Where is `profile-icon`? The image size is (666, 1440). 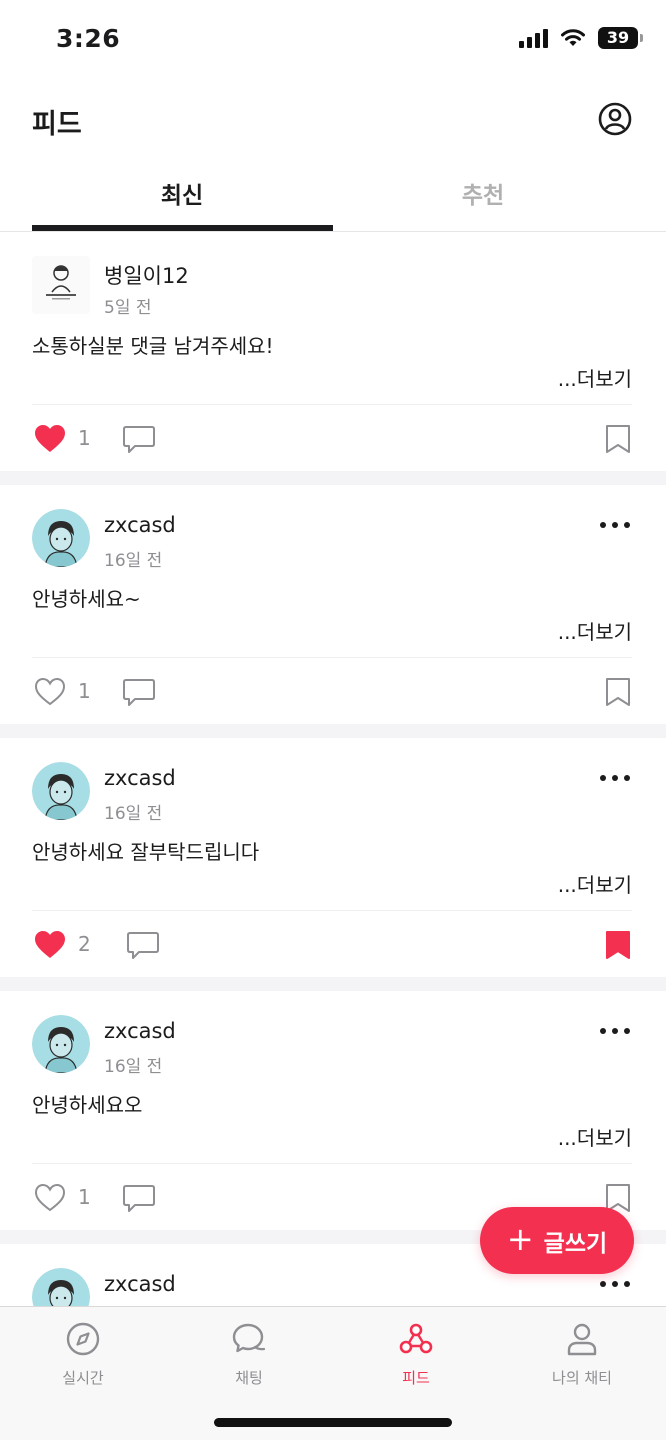
profile-icon is located at coordinates (615, 119).